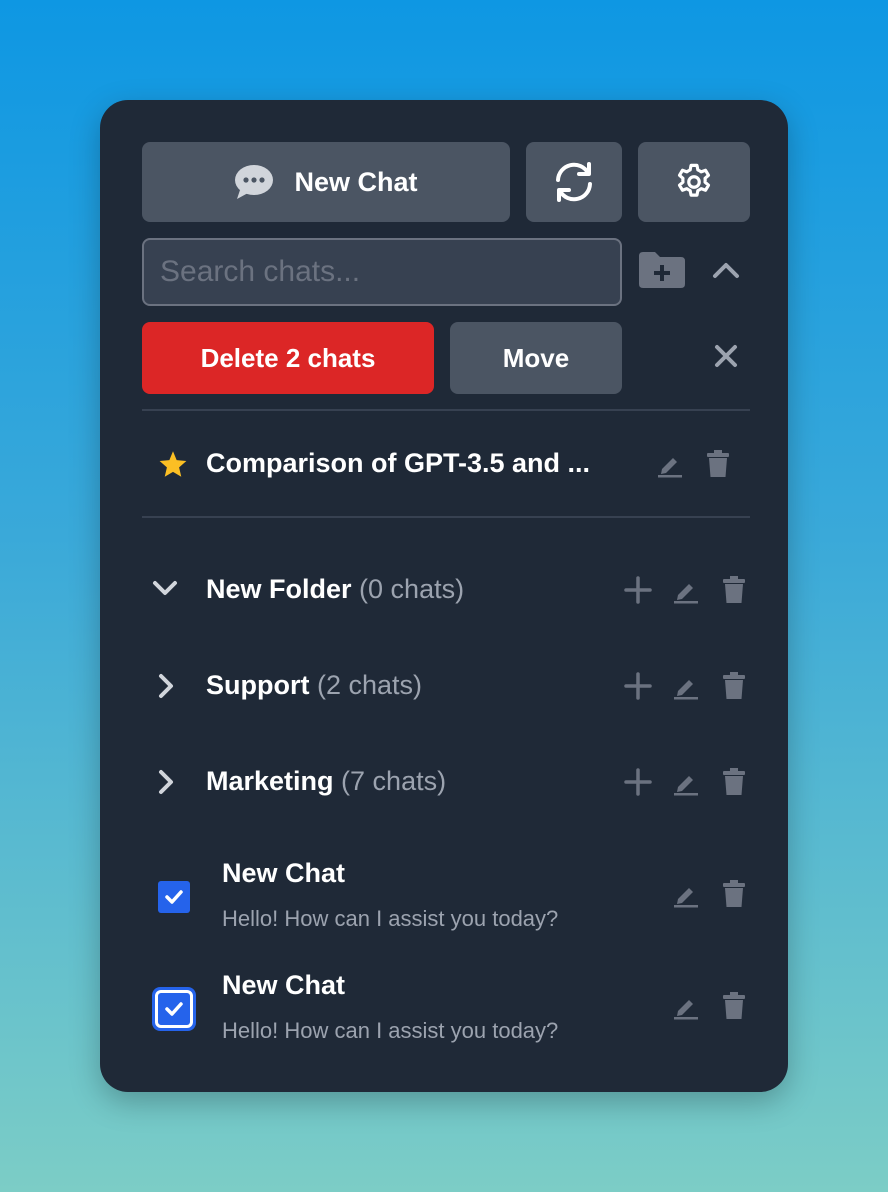 Image resolution: width=888 pixels, height=1192 pixels. What do you see at coordinates (382, 272) in the screenshot?
I see `search-input` at bounding box center [382, 272].